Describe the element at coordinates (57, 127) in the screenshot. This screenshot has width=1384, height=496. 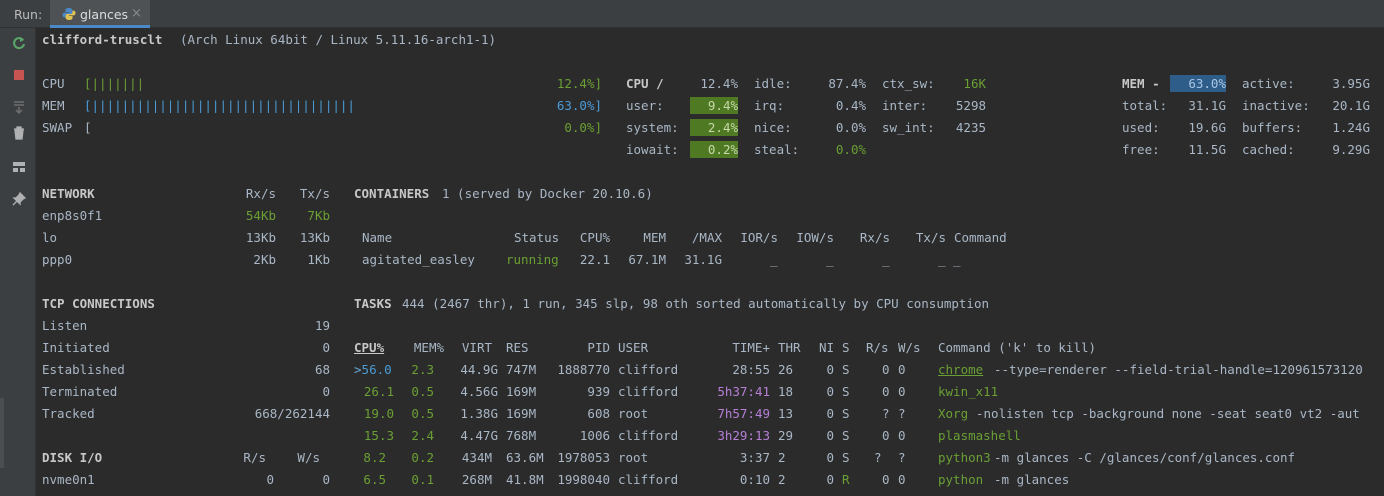
I see `ql-swap-label: SWAP` at that location.